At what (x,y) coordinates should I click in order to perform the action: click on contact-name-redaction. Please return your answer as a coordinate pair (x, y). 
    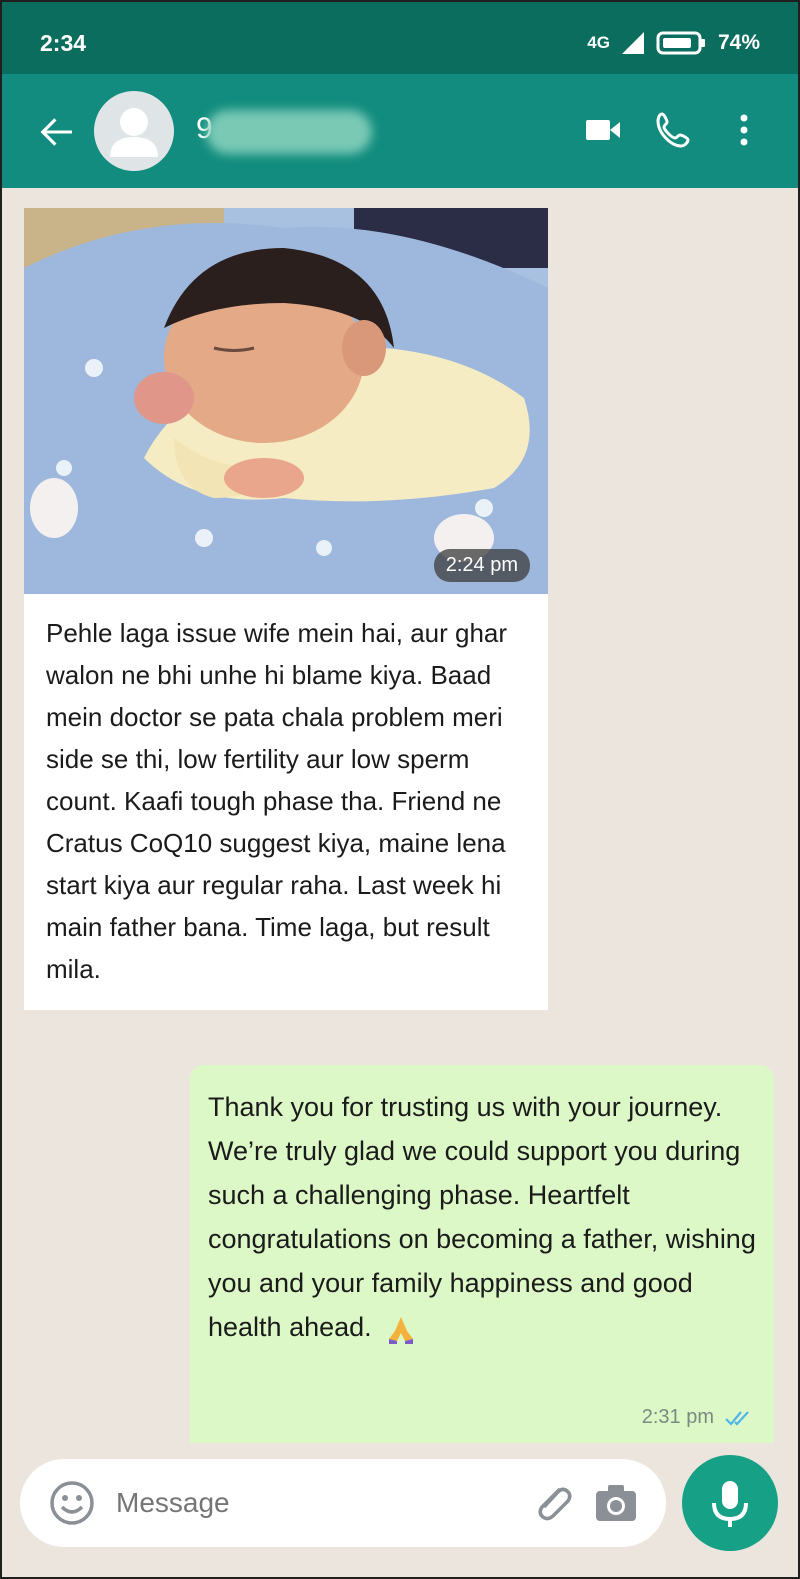
    Looking at the image, I should click on (289, 132).